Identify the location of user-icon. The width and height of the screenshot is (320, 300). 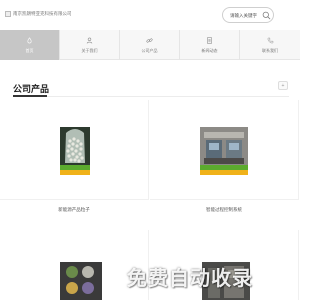
(89, 40).